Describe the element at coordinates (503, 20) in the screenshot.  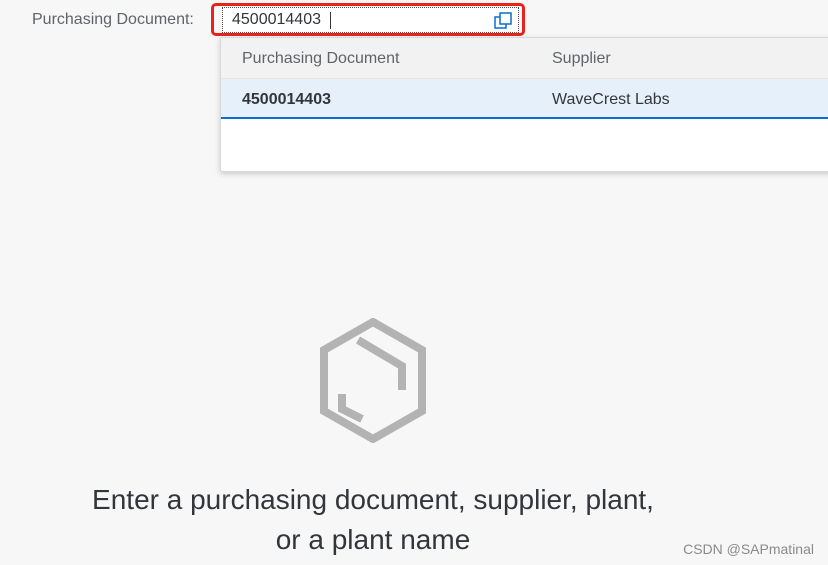
I see `value-help-icon` at that location.